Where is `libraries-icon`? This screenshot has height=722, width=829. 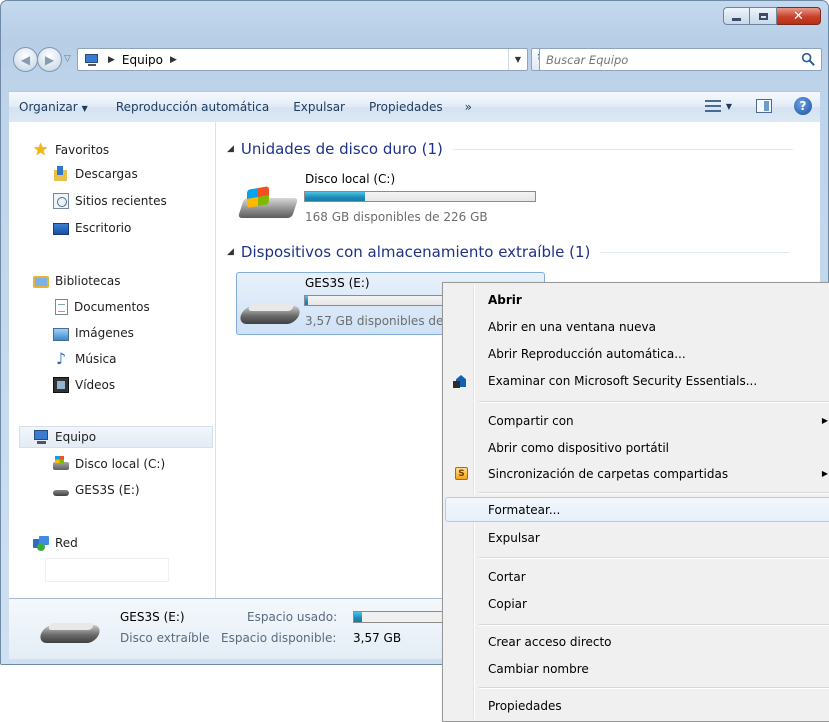
libraries-icon is located at coordinates (41, 281).